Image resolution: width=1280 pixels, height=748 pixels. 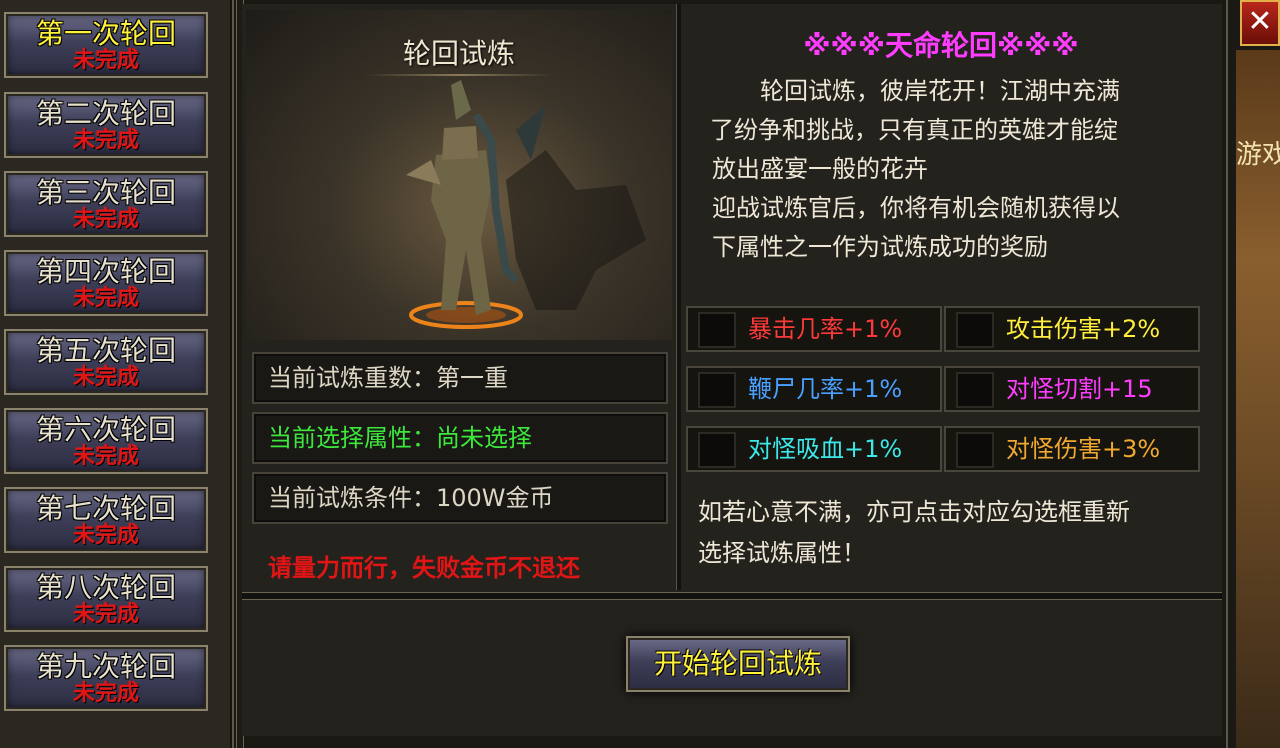 I want to click on note-line: 如若心意不满，亦可点击对应勾选框重新, so click(x=914, y=512).